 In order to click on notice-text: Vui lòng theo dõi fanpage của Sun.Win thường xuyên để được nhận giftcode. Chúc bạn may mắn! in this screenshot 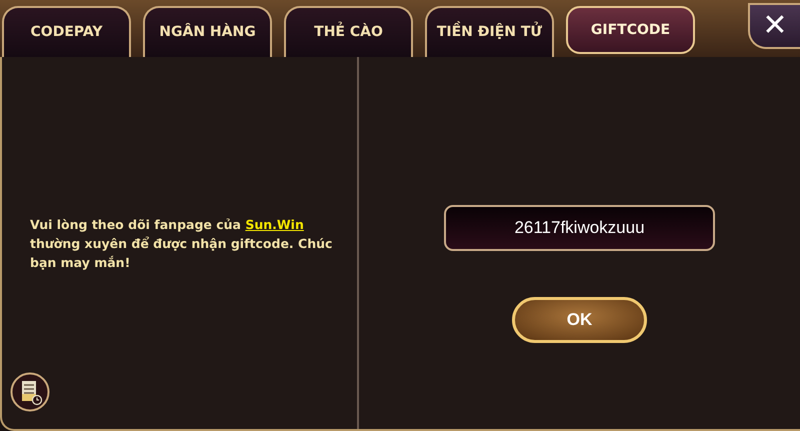, I will do `click(182, 244)`.